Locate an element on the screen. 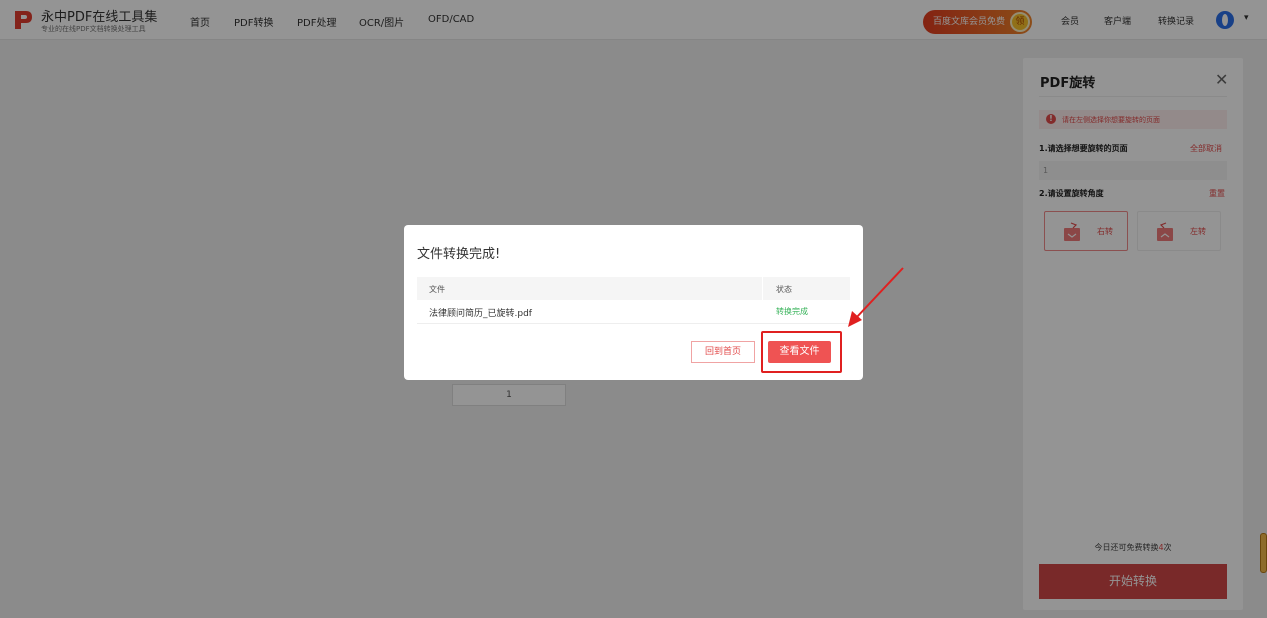 The height and width of the screenshot is (618, 1267). table-row: 法律顾问简历_已旋转.pdf 转换完成 is located at coordinates (633, 312).